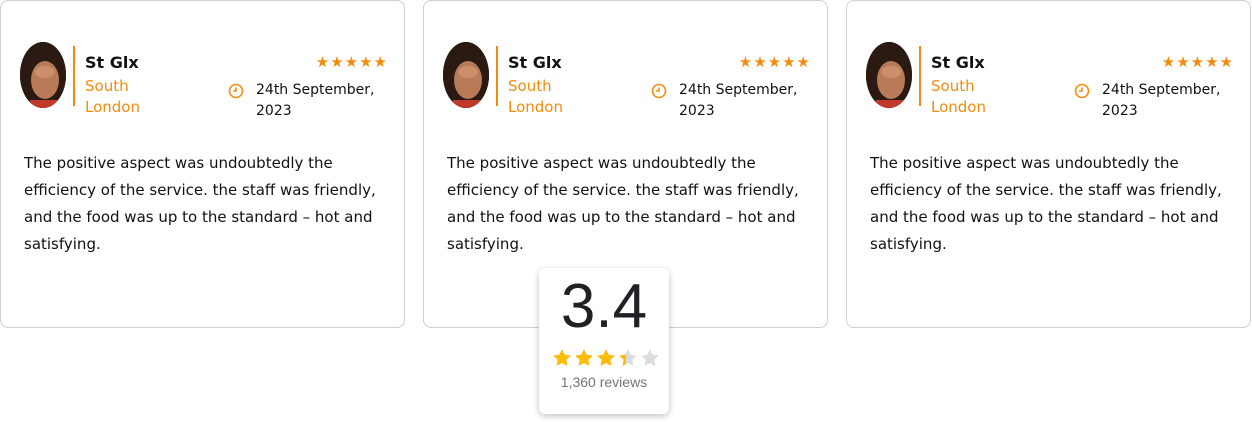  I want to click on rating-score: 3.4, so click(604, 306).